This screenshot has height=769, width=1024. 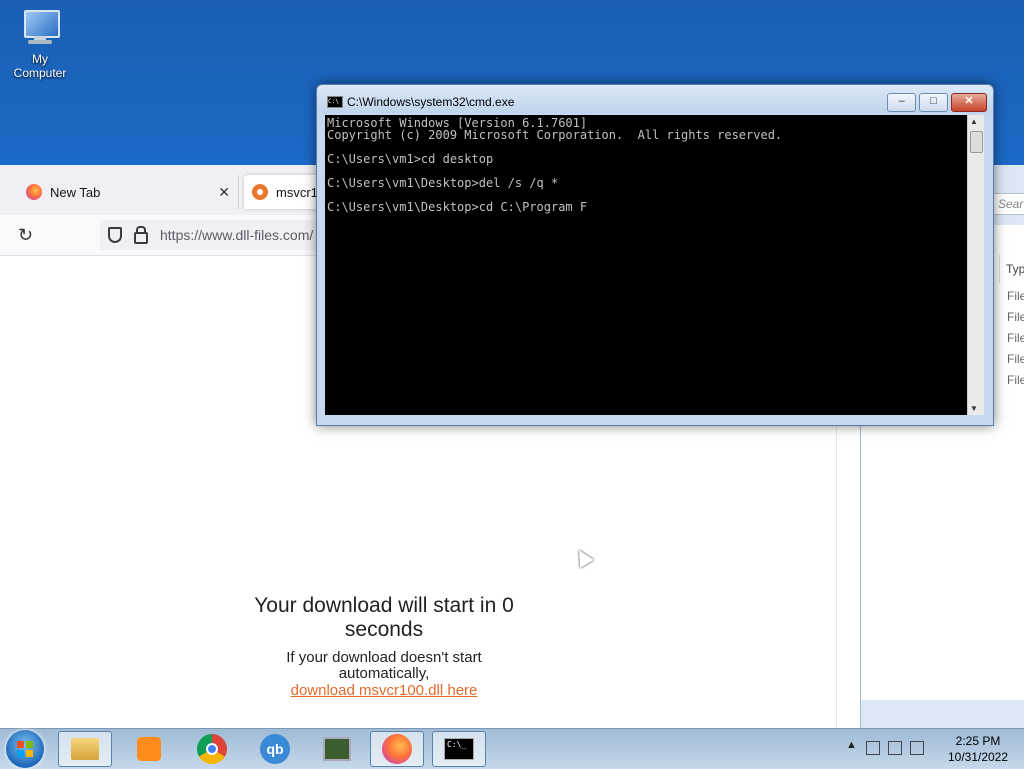 What do you see at coordinates (917, 748) in the screenshot?
I see `volume-icon` at bounding box center [917, 748].